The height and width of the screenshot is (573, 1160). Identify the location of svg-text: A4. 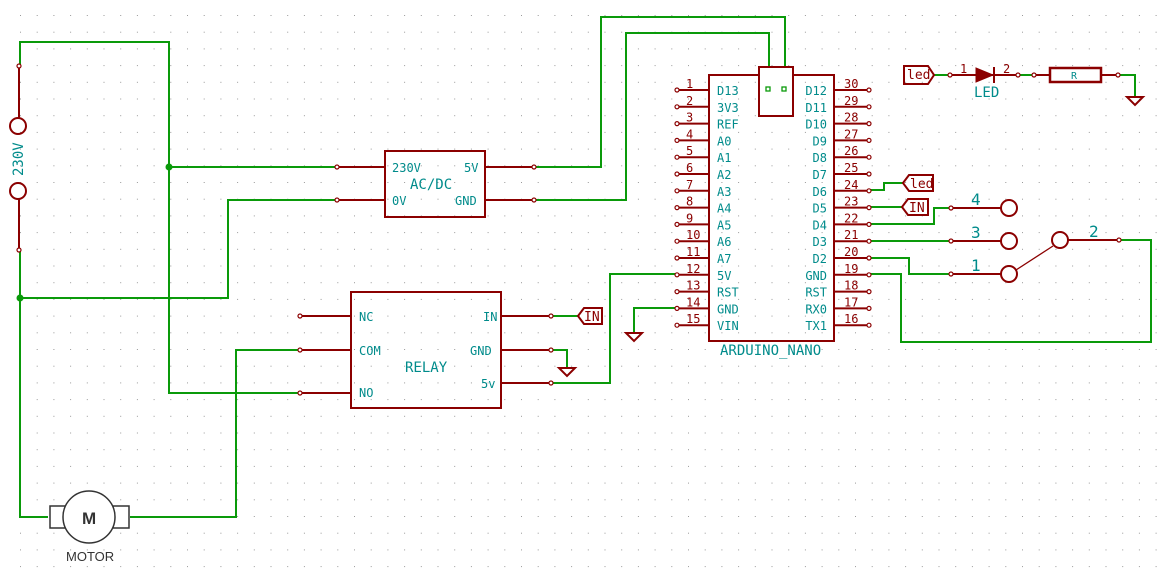
(724, 209).